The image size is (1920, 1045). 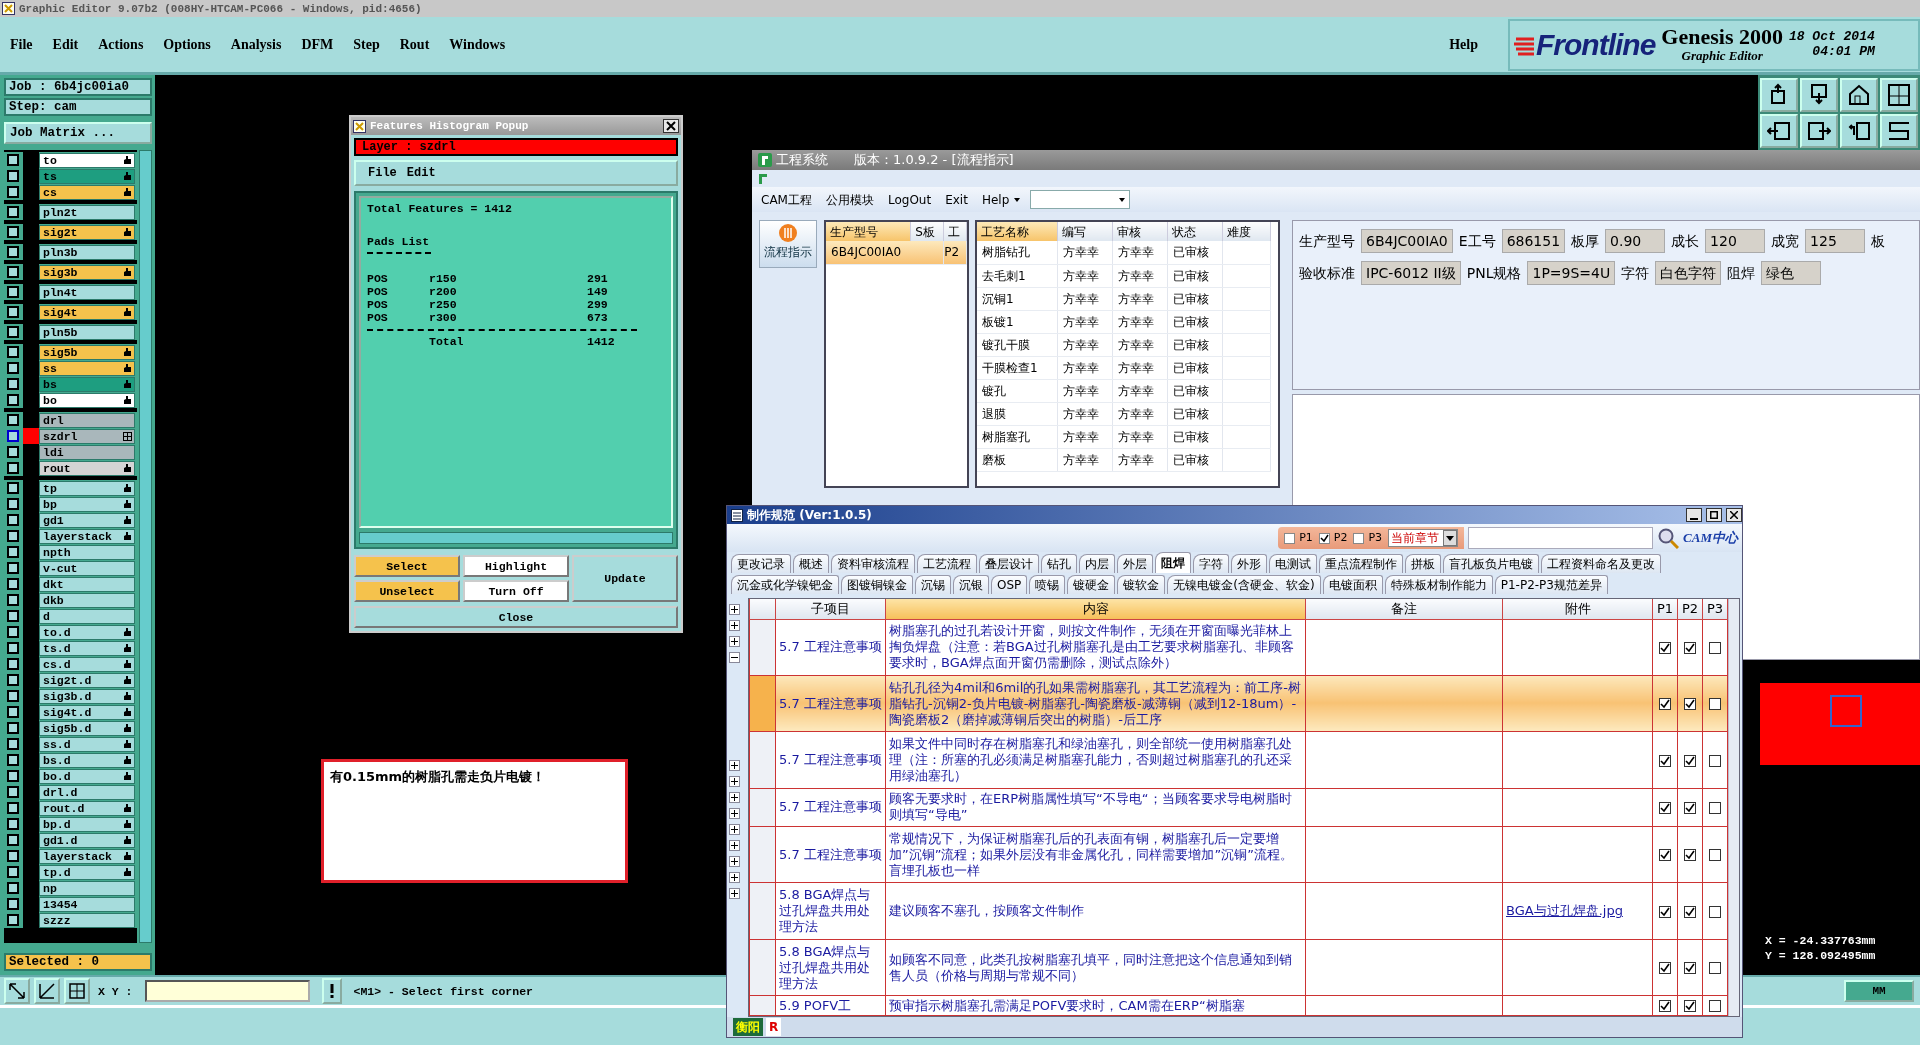 What do you see at coordinates (955, 231) in the screenshot?
I see `column-header: 工` at bounding box center [955, 231].